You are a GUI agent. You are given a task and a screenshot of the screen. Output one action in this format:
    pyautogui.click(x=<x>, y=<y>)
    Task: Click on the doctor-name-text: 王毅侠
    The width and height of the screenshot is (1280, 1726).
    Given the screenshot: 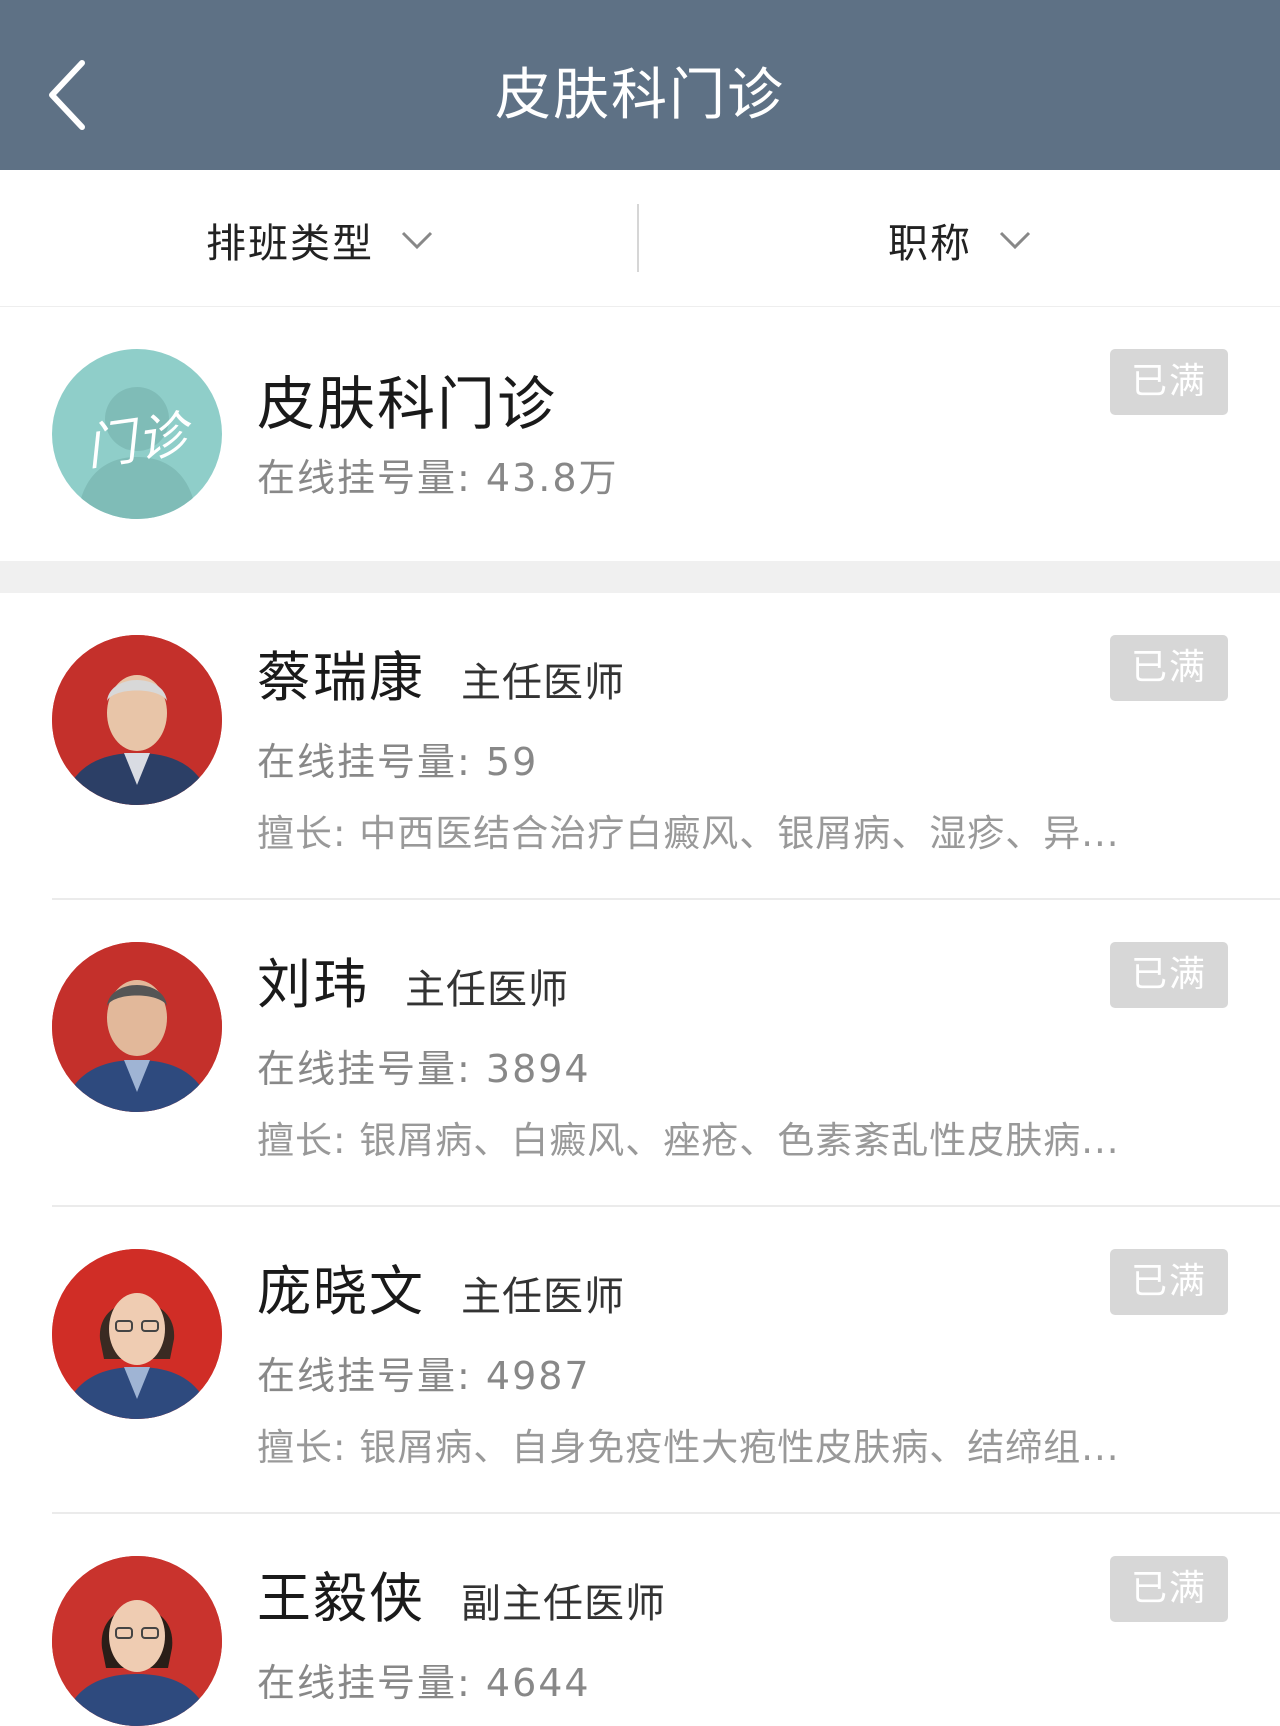 What is the action you would take?
    pyautogui.click(x=341, y=1598)
    